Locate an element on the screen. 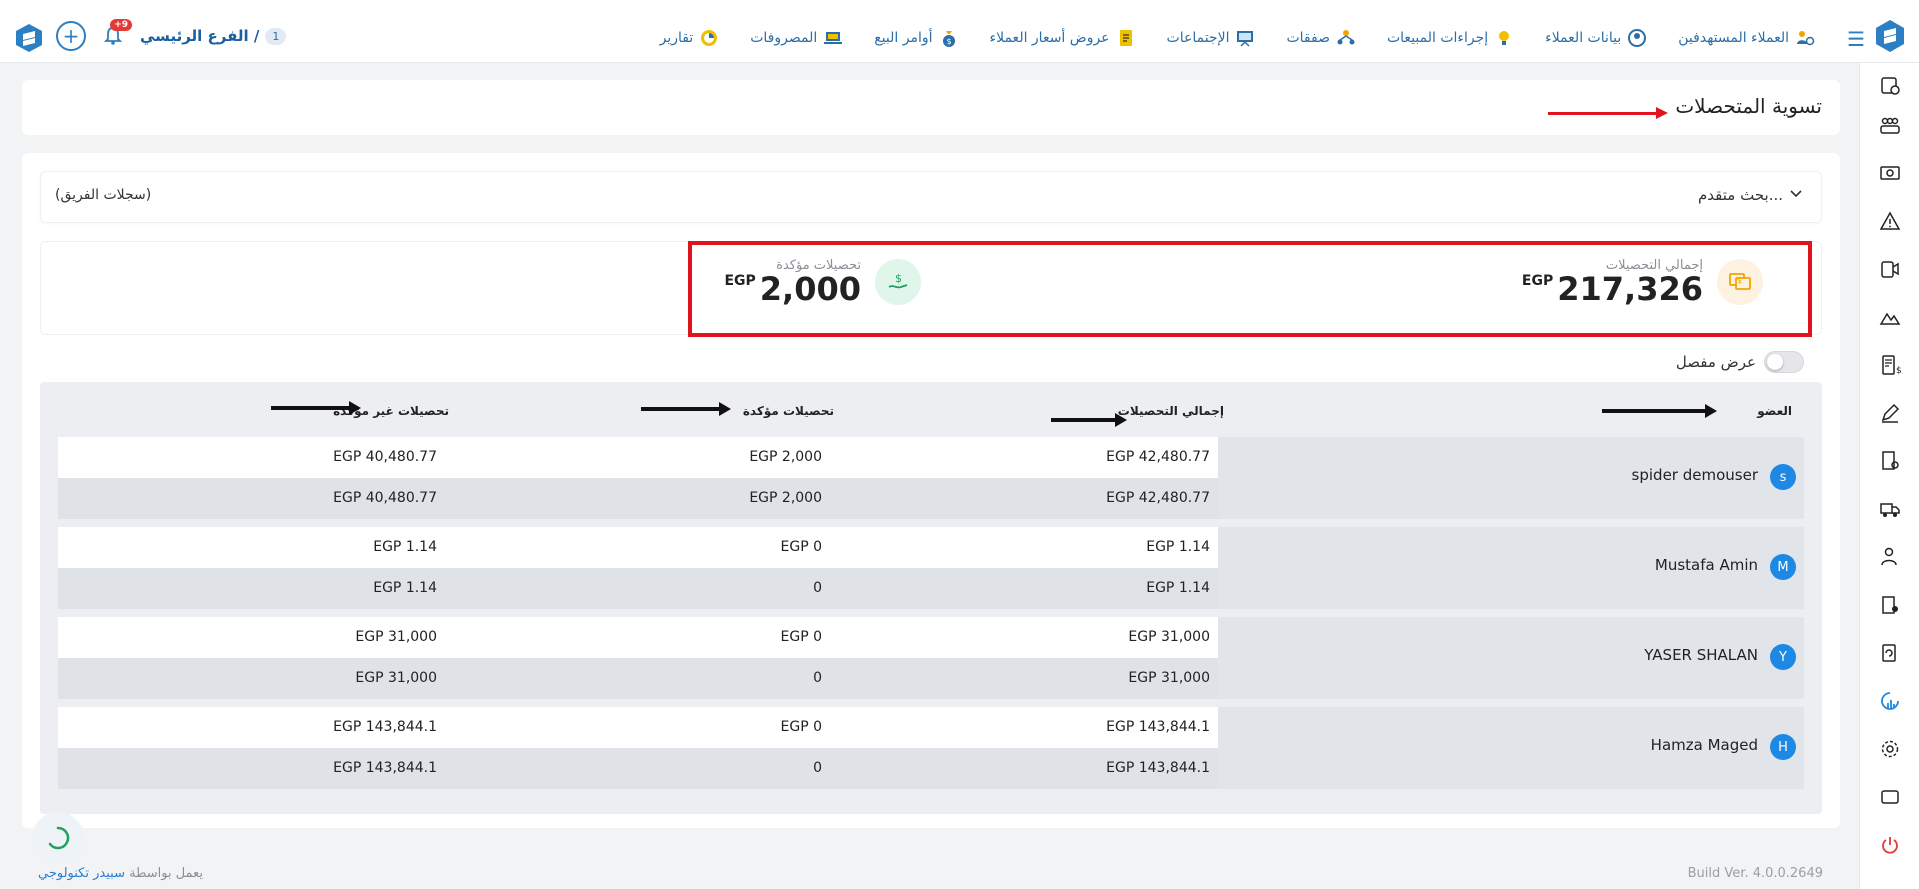 This screenshot has width=1919, height=889. branch-selector: الفرع الرئيسي / 1 is located at coordinates (213, 36).